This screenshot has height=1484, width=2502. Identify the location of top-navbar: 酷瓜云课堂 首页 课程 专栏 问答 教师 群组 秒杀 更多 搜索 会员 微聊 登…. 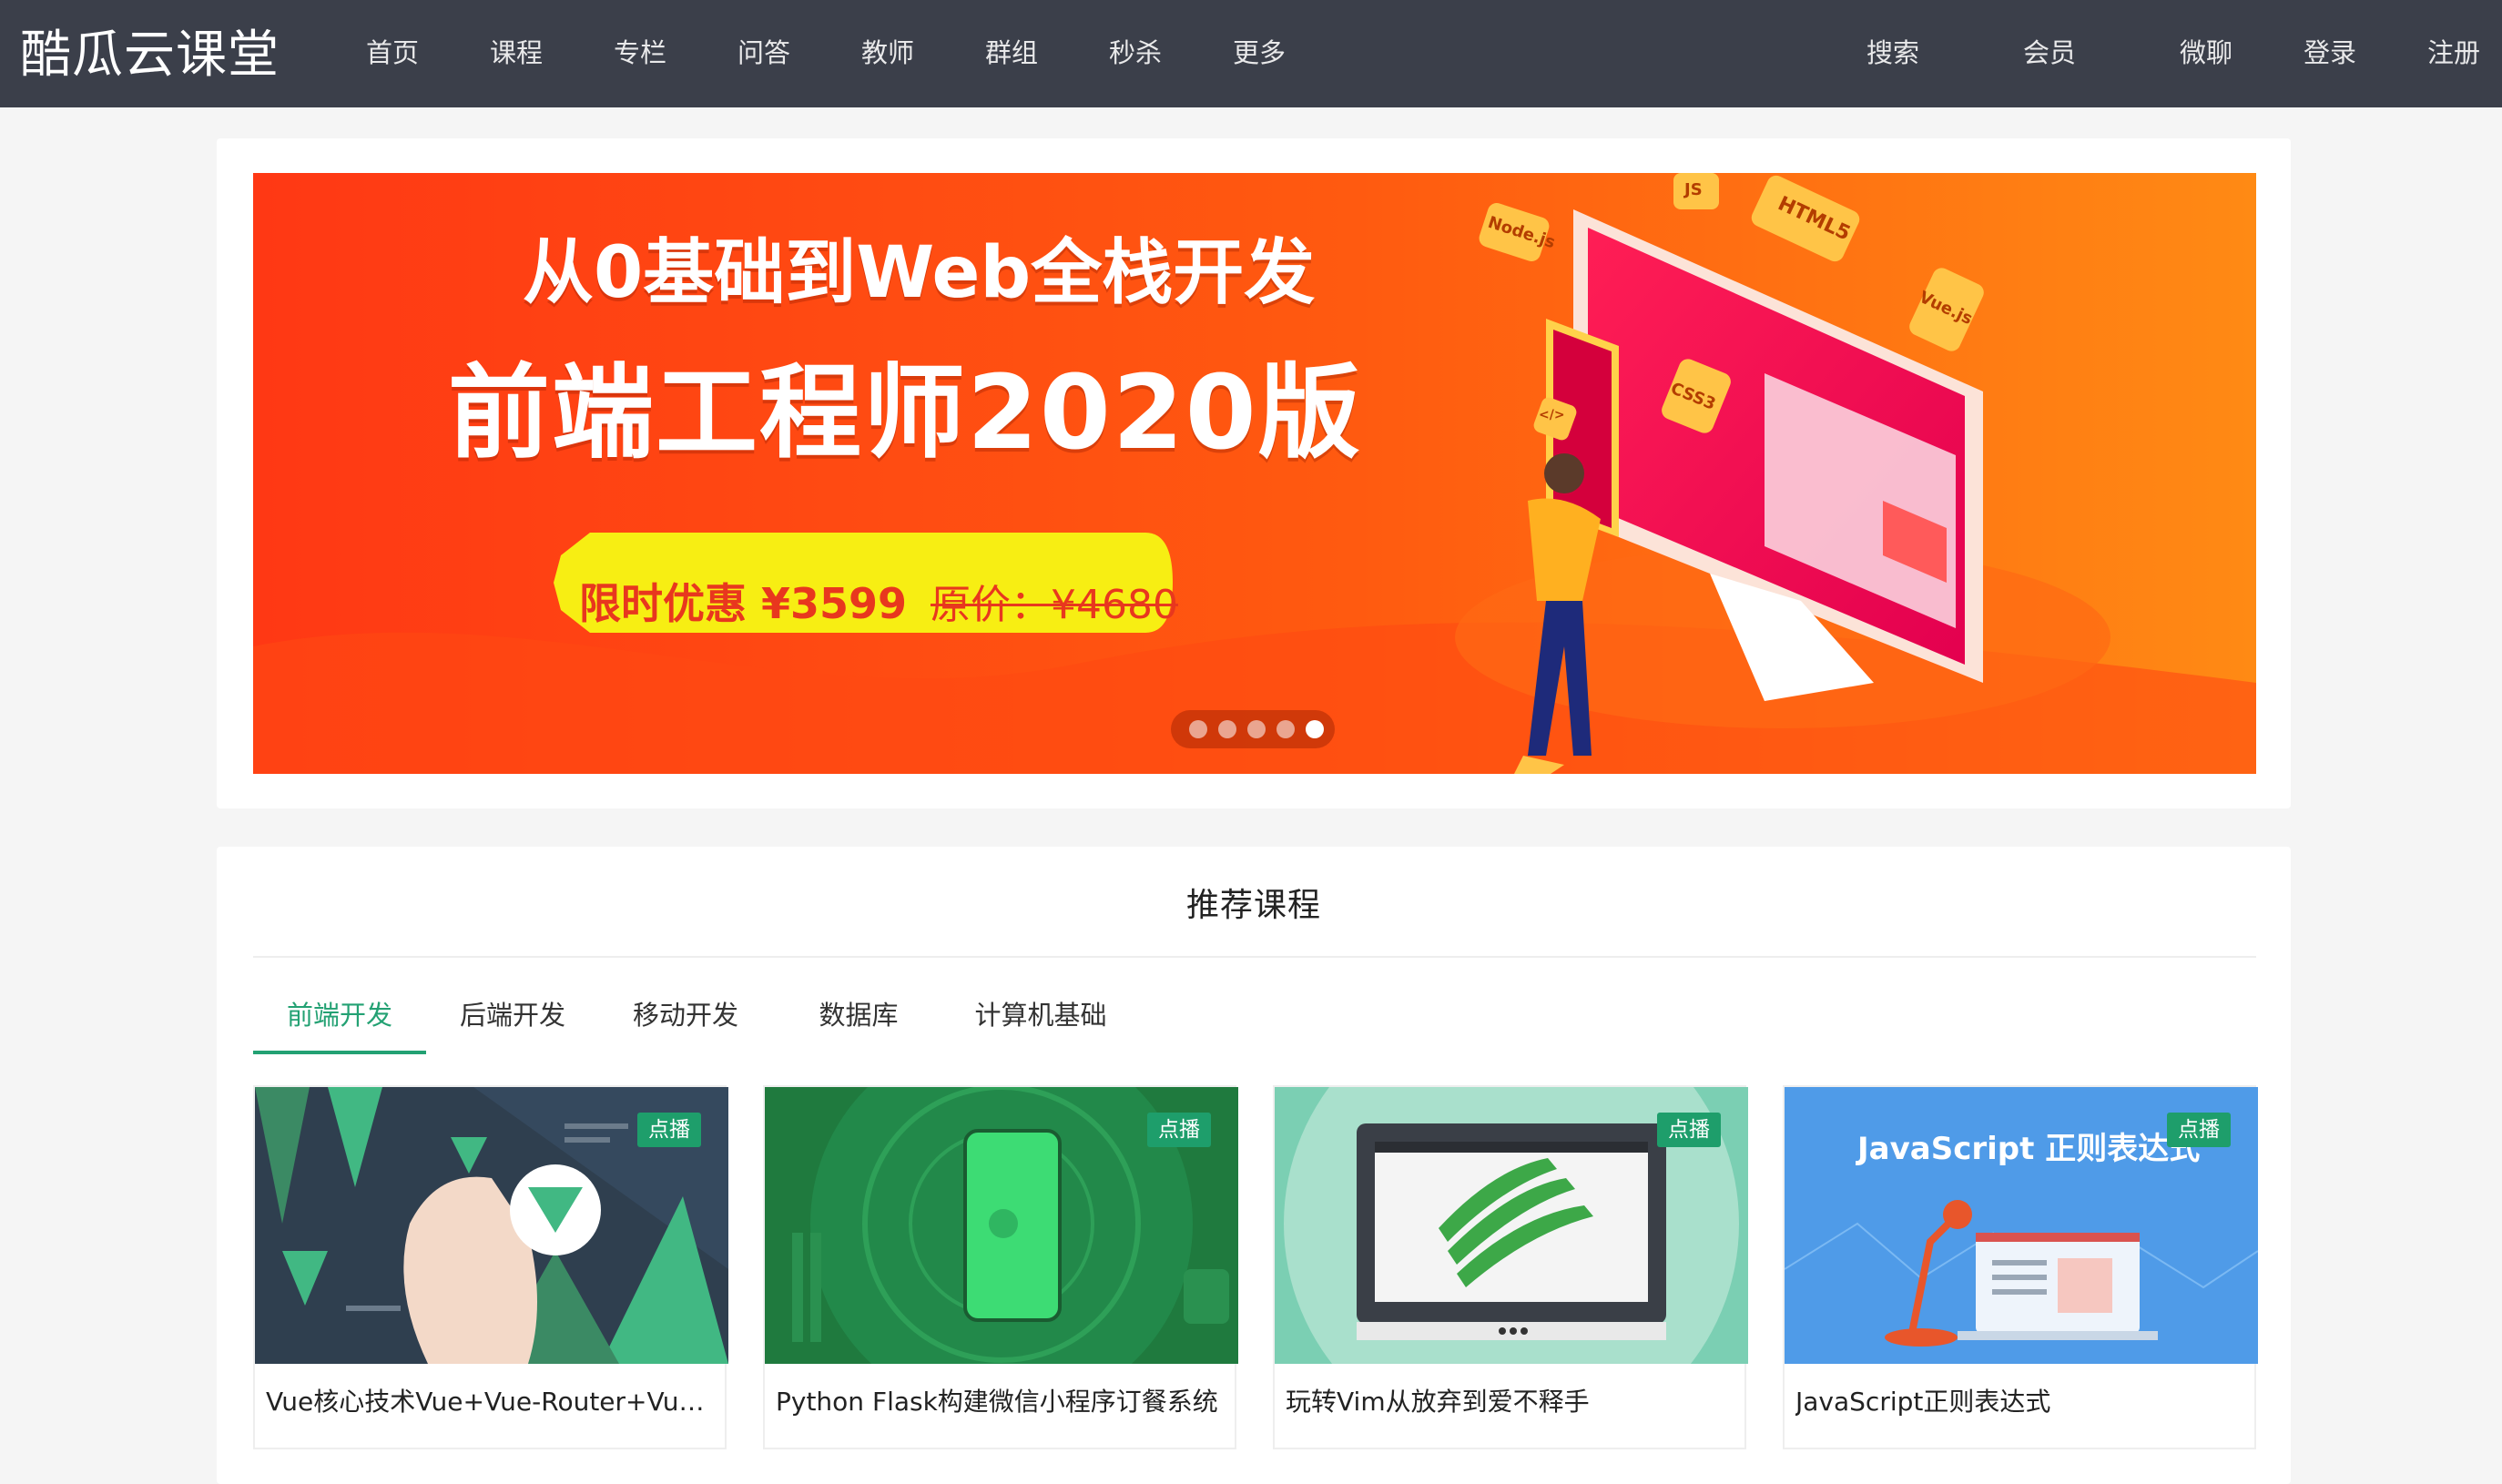
(1251, 53).